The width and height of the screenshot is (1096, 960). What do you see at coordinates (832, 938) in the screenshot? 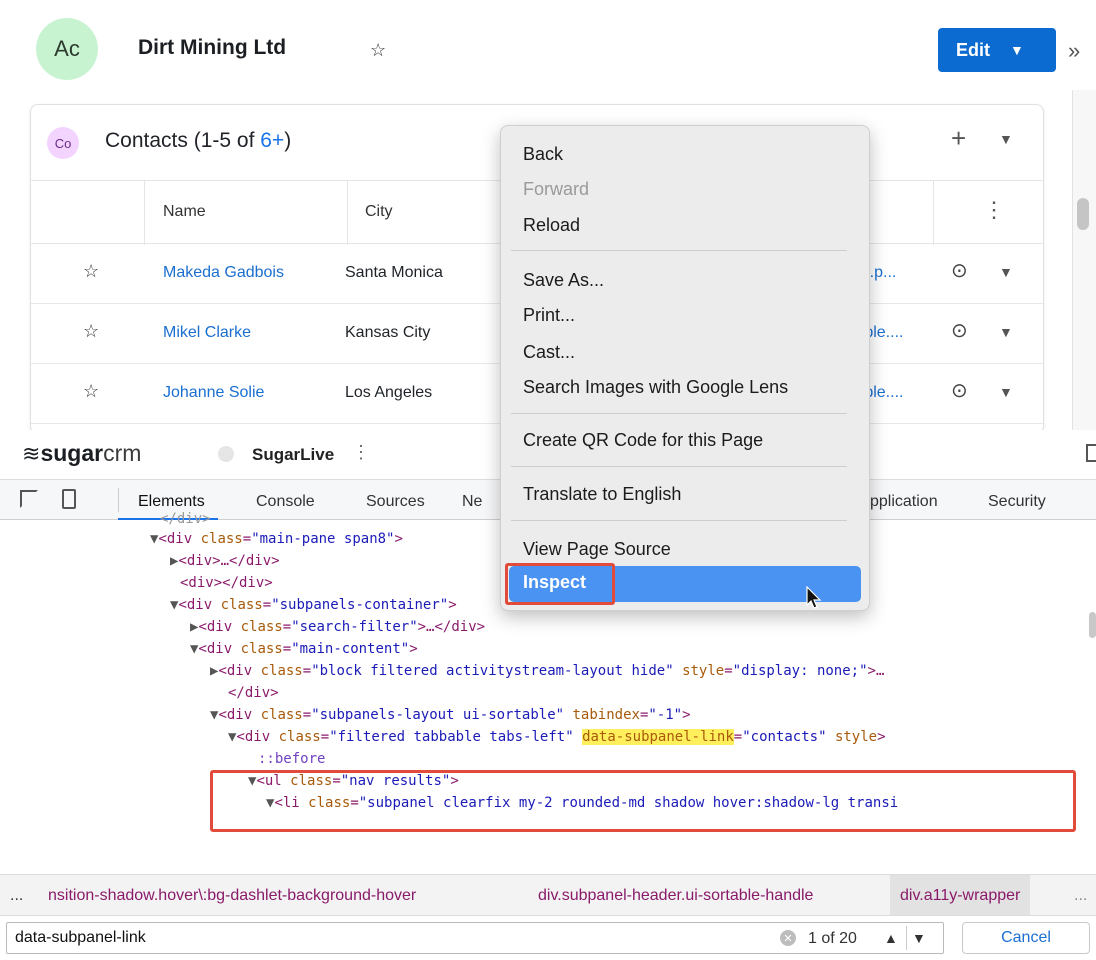
I see `search-match-count: 1 of 20` at bounding box center [832, 938].